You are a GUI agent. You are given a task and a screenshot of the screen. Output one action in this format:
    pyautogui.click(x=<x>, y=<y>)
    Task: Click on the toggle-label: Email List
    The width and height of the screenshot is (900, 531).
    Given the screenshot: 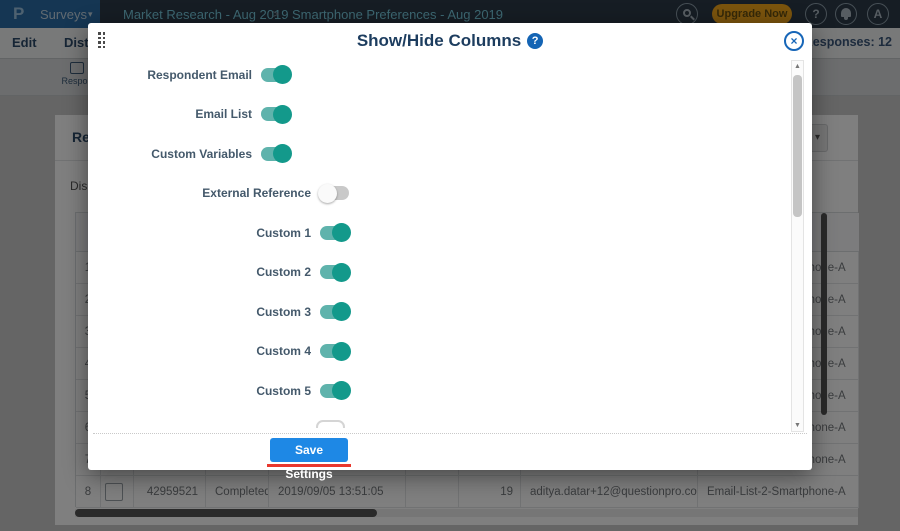 What is the action you would take?
    pyautogui.click(x=223, y=114)
    